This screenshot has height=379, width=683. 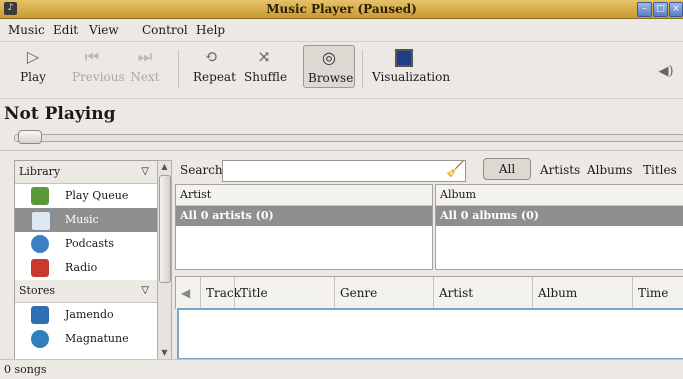 I want to click on sidebar-item-magnatune: Magnatune, so click(x=86, y=339).